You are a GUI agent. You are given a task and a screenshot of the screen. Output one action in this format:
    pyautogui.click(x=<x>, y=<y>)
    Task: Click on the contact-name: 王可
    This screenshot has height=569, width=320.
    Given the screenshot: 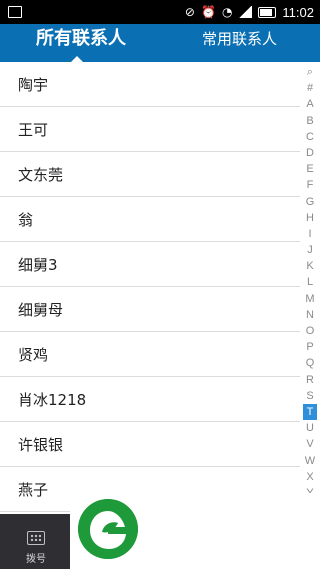 What is the action you would take?
    pyautogui.click(x=33, y=129)
    